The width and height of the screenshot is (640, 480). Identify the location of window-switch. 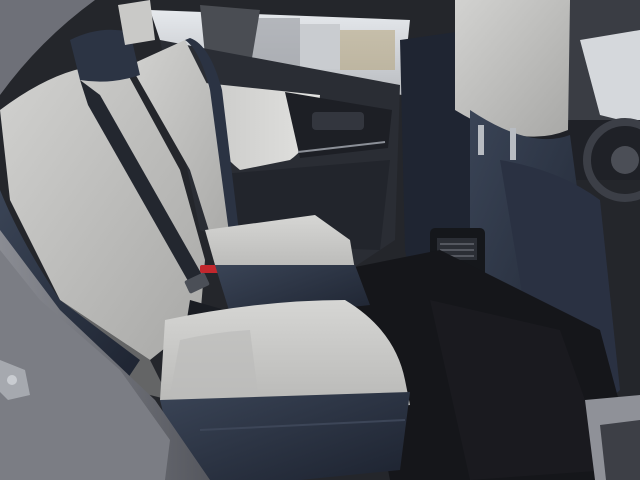
(338, 121).